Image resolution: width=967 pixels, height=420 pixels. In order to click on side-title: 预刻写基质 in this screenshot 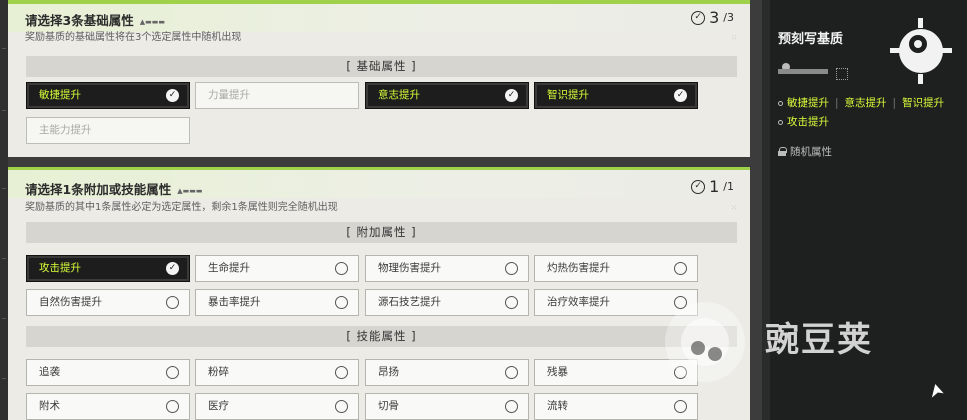, I will do `click(811, 39)`.